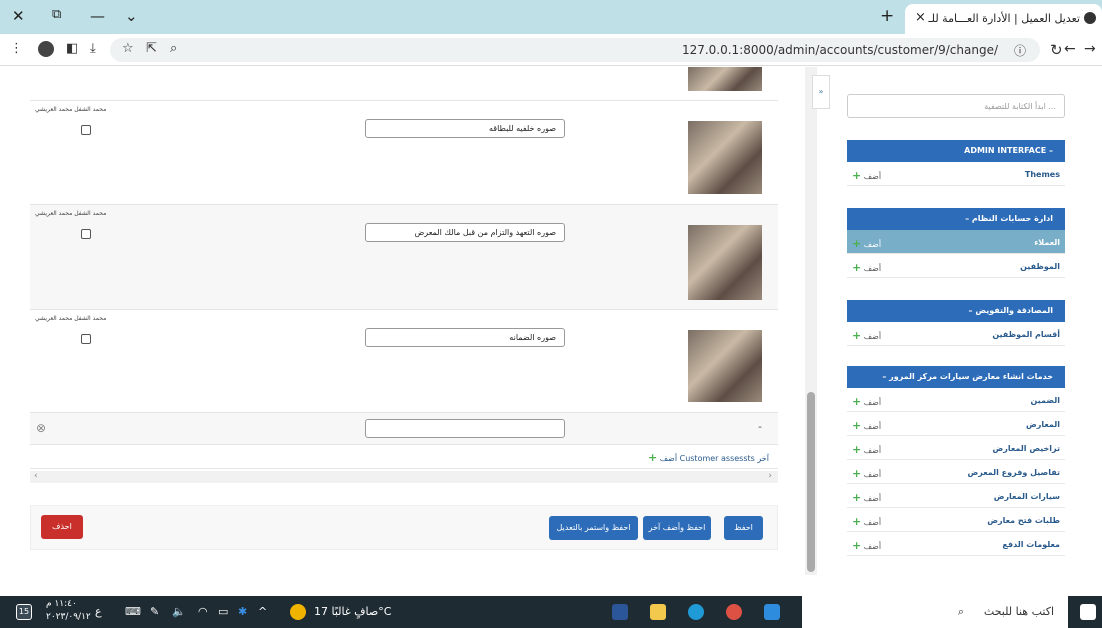  What do you see at coordinates (16, 48) in the screenshot?
I see `menu-icon: ⋮` at bounding box center [16, 48].